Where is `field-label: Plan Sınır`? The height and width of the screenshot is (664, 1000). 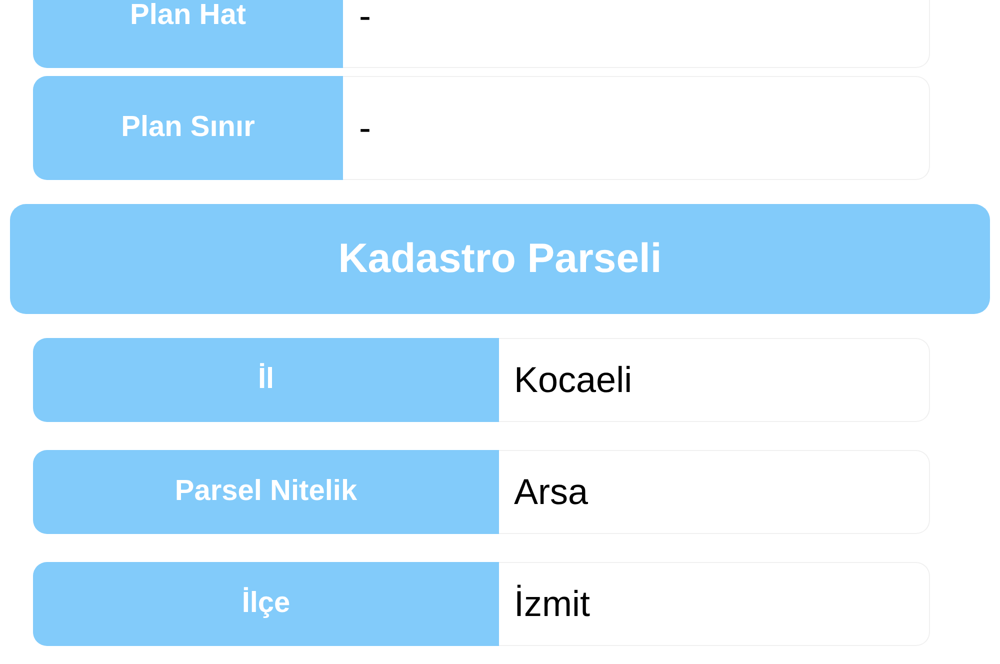
field-label: Plan Sınır is located at coordinates (188, 128).